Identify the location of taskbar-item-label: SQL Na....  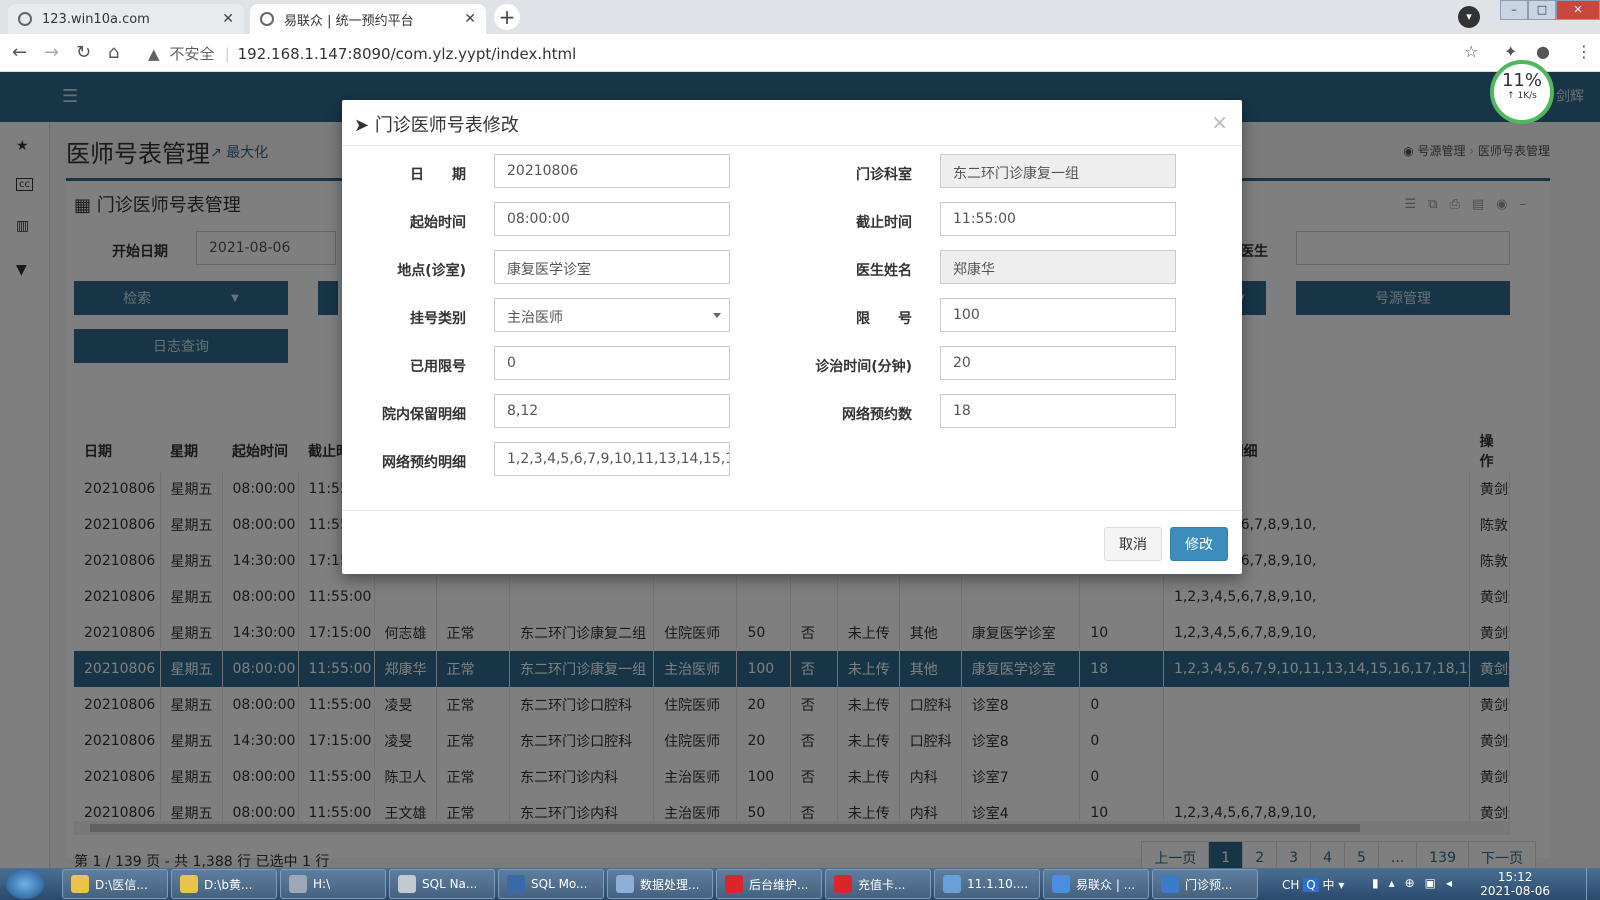
(450, 884).